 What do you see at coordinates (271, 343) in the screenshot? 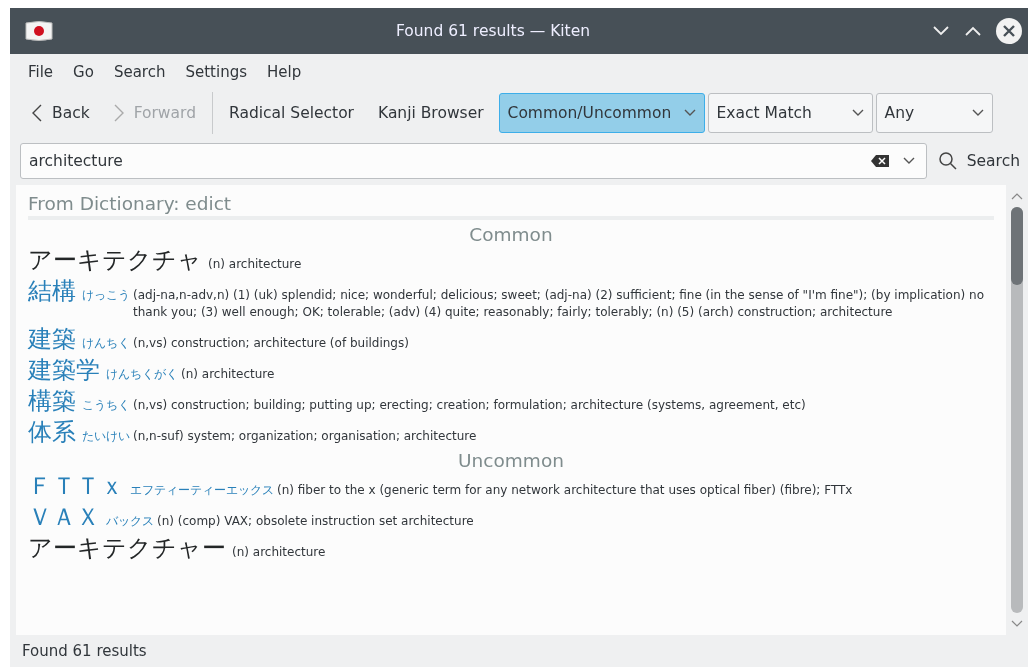
I see `definition: (n,vs) construction; architecture (of buildings)` at bounding box center [271, 343].